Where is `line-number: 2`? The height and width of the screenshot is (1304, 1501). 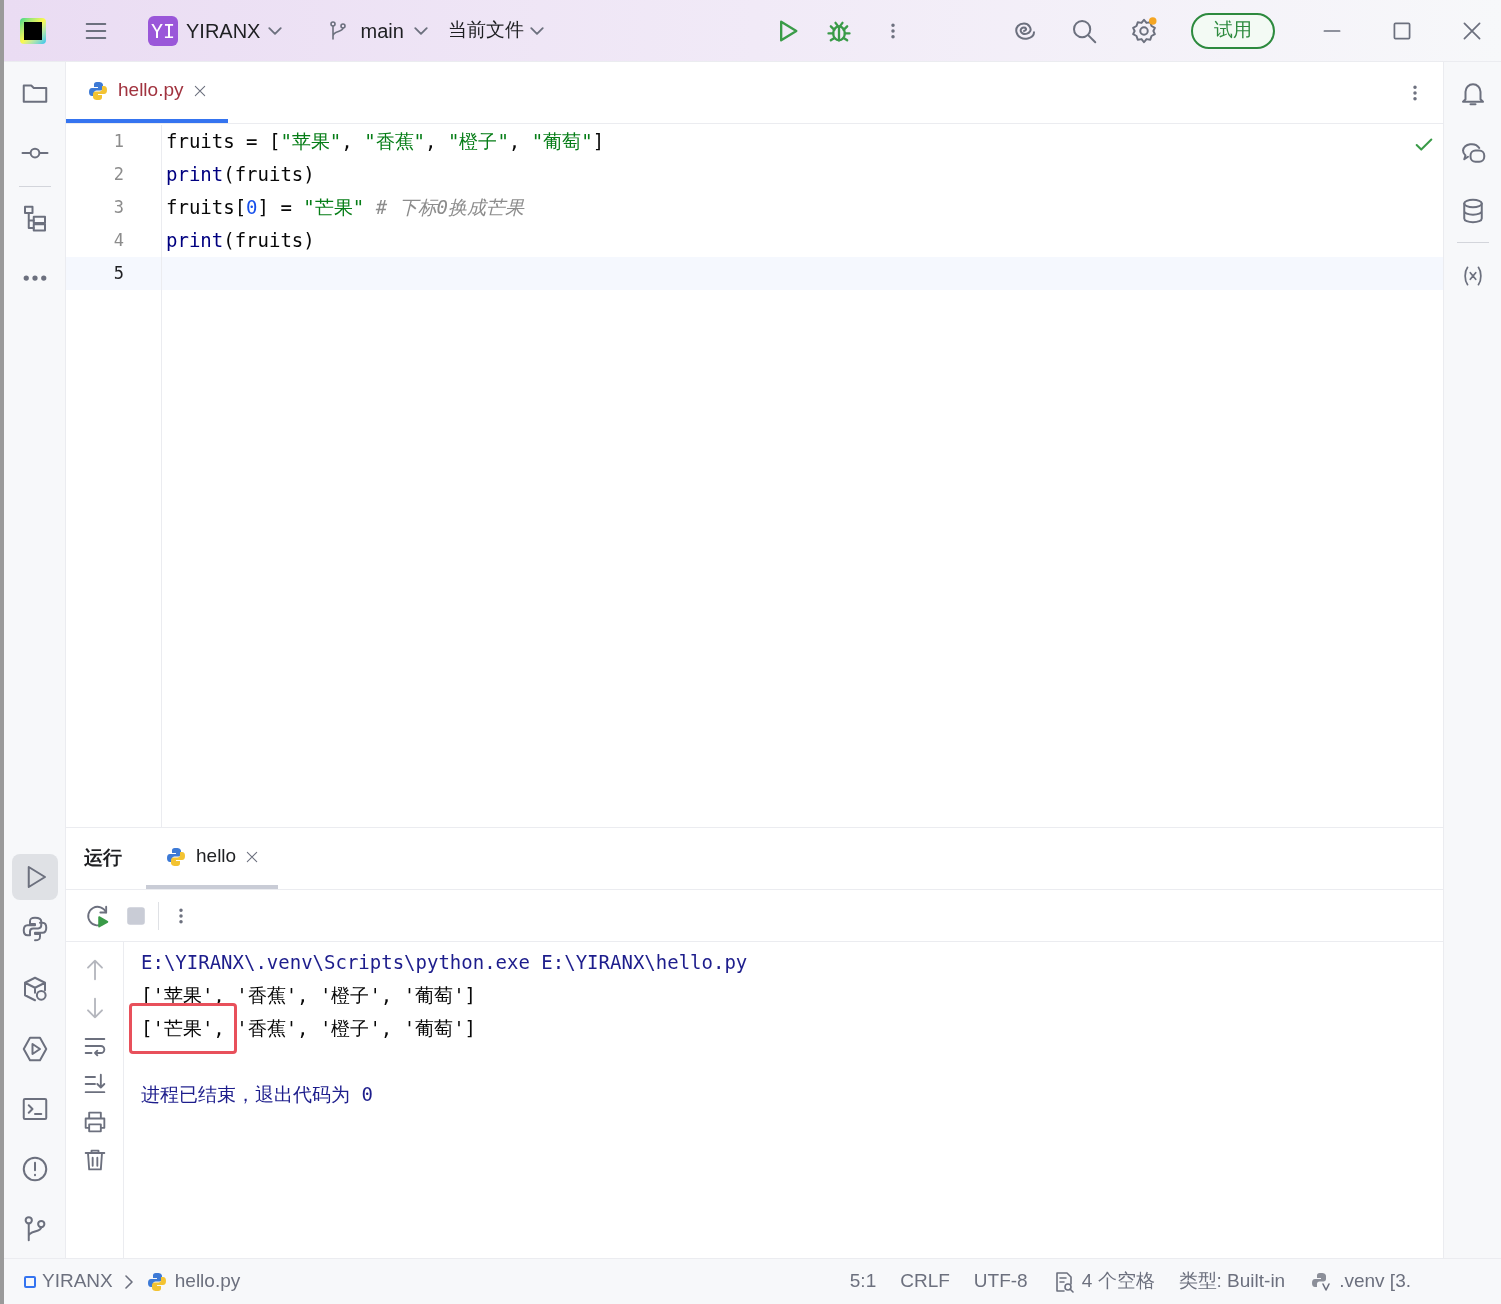
line-number: 2 is located at coordinates (118, 174).